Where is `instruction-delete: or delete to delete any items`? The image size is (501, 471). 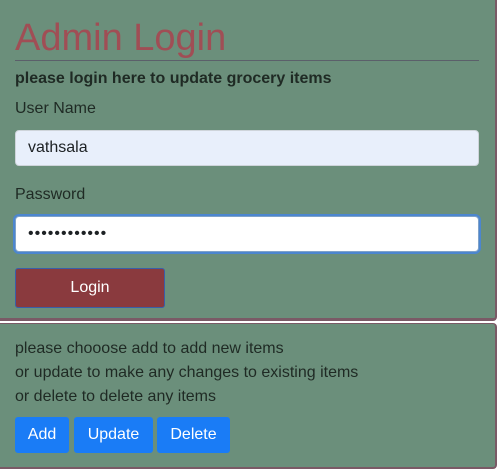
instruction-delete: or delete to delete any items is located at coordinates (116, 396).